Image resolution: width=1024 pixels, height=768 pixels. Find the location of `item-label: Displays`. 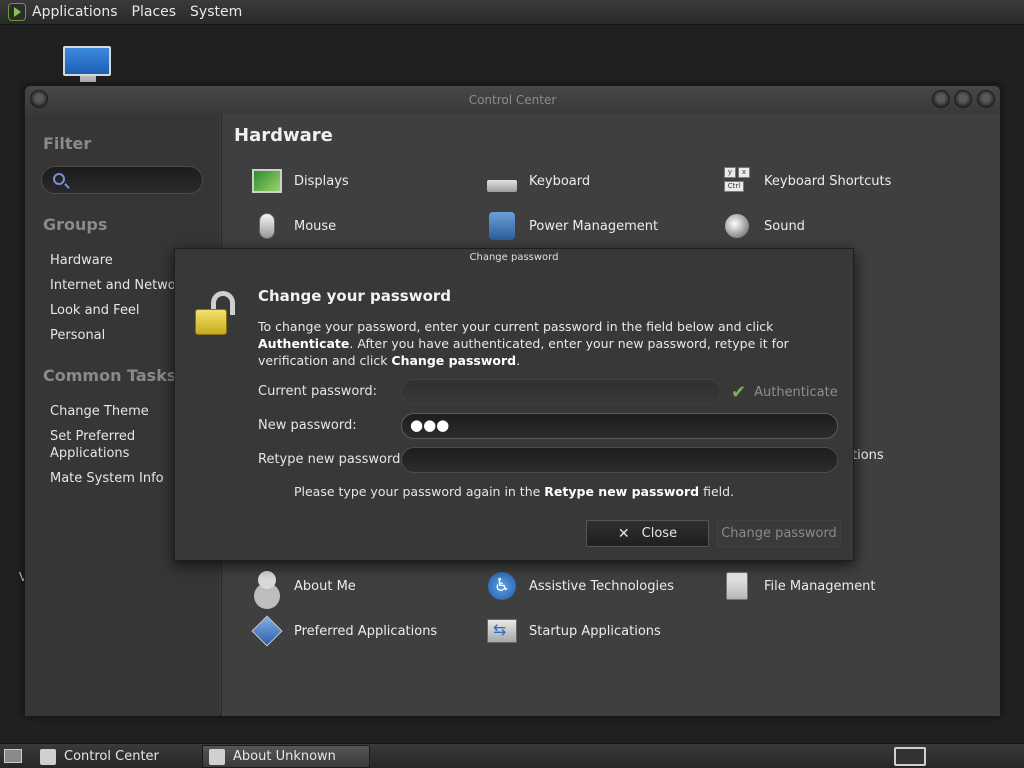

item-label: Displays is located at coordinates (321, 181).